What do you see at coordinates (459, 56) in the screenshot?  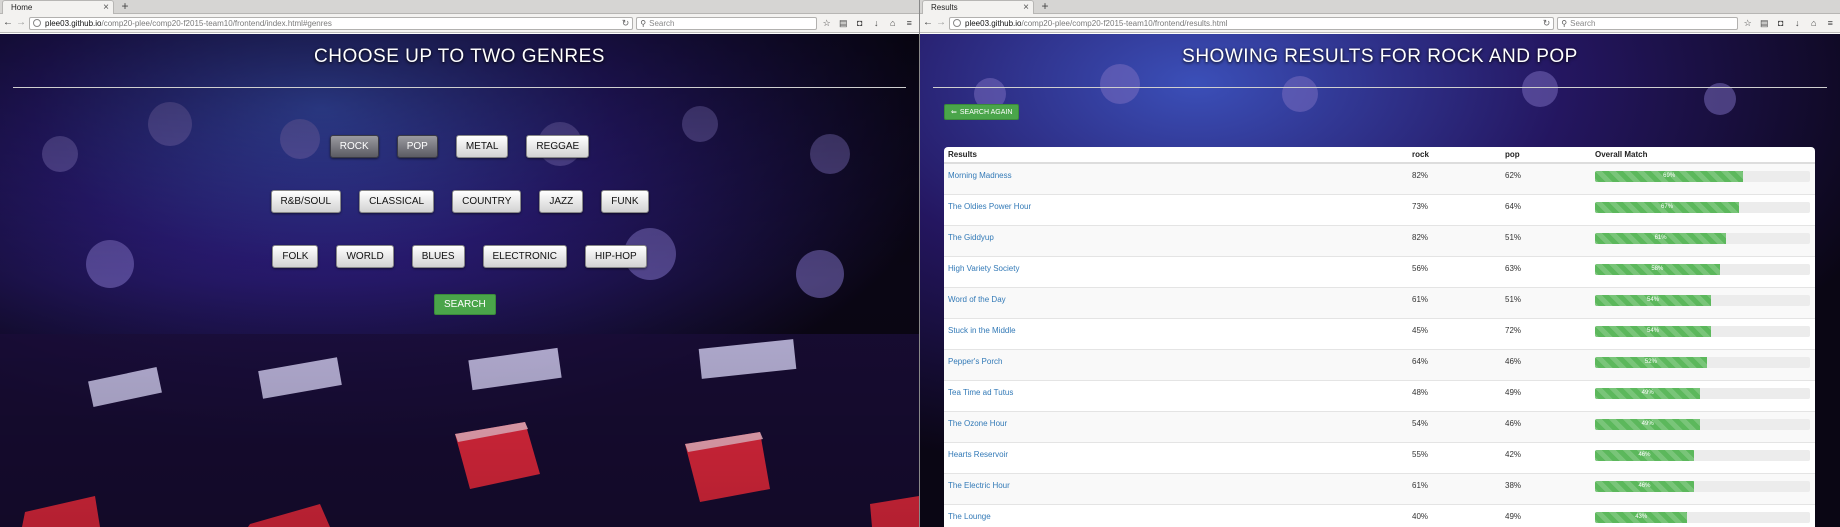 I see `page-title: CHOOSE UP TO TWO GENRES` at bounding box center [459, 56].